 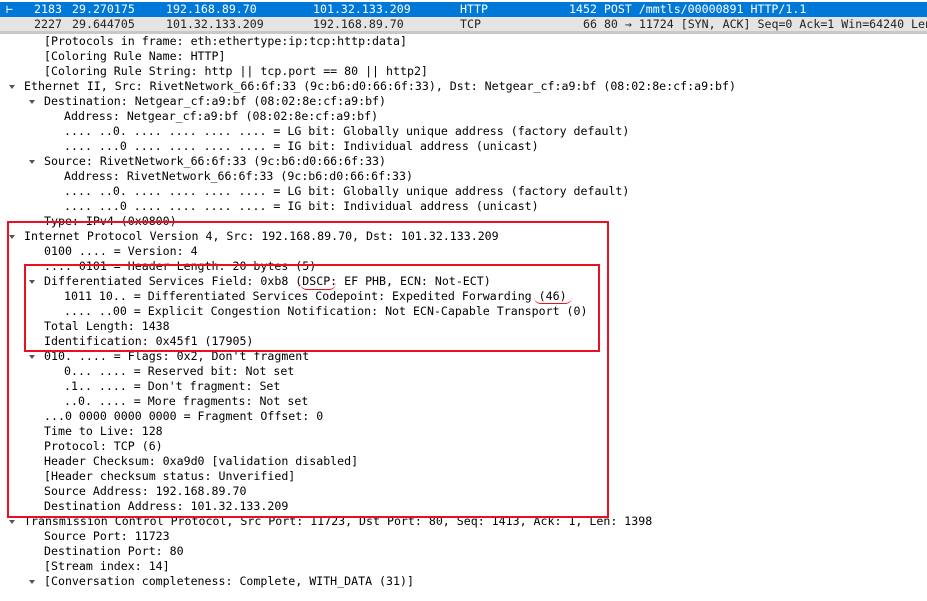 I want to click on packet-info: 1452 POST /mmtls/00000891 HTTP/1.1, so click(x=688, y=9).